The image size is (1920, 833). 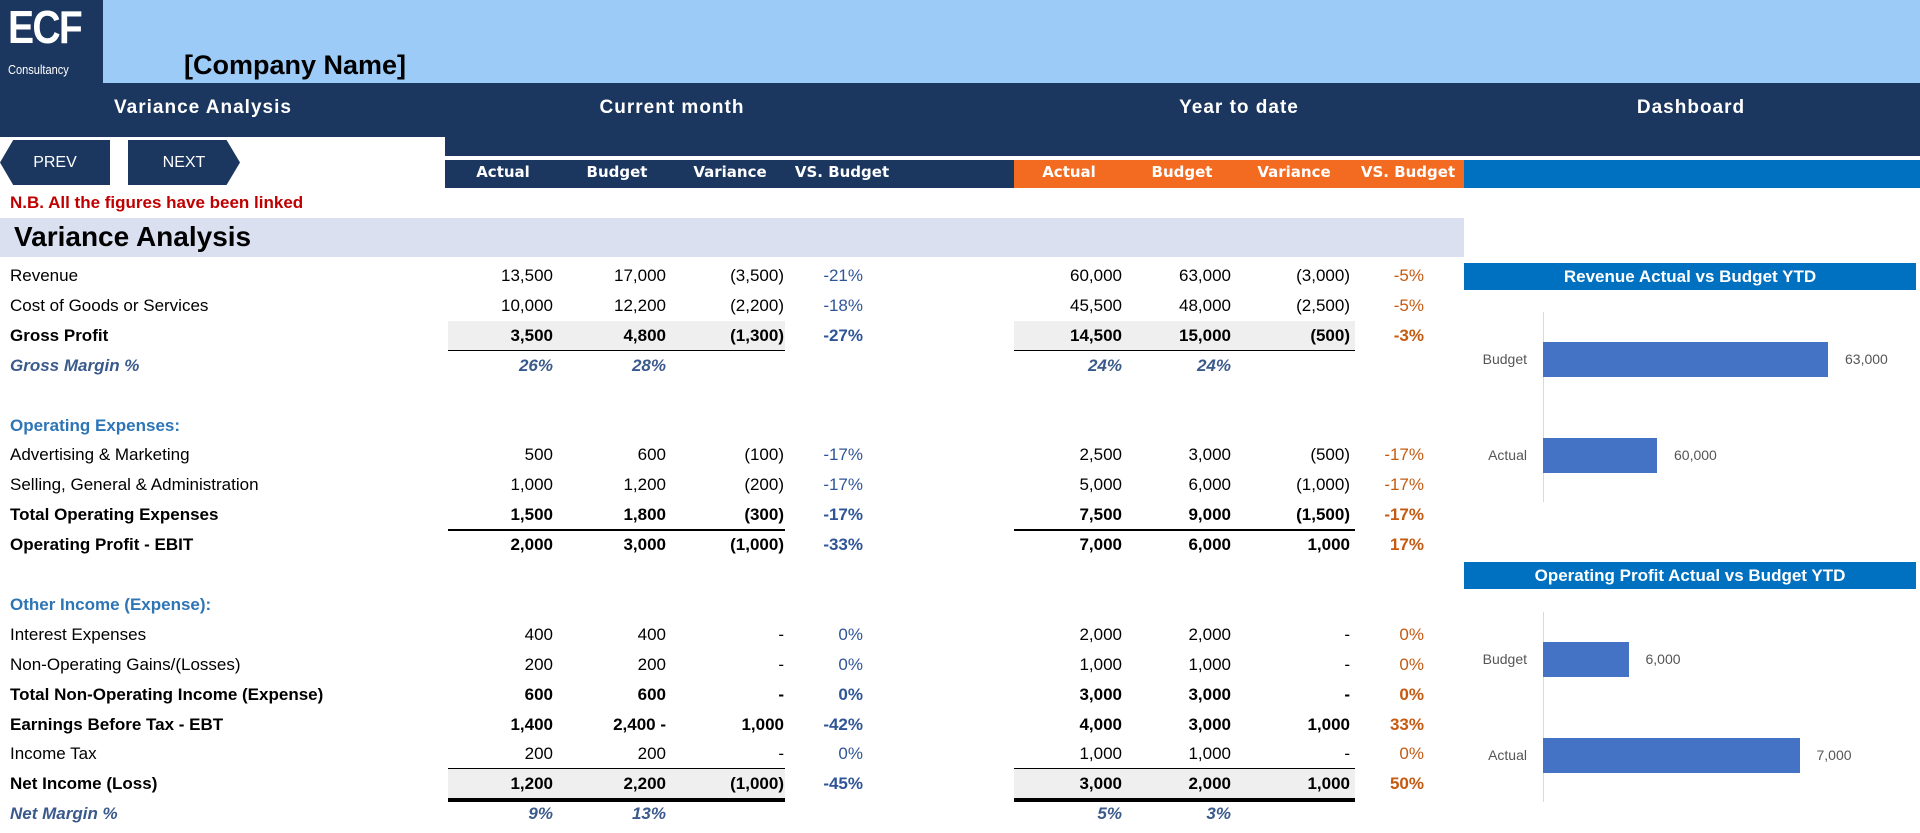 What do you see at coordinates (538, 694) in the screenshot?
I see `cm-actual-cell: 600` at bounding box center [538, 694].